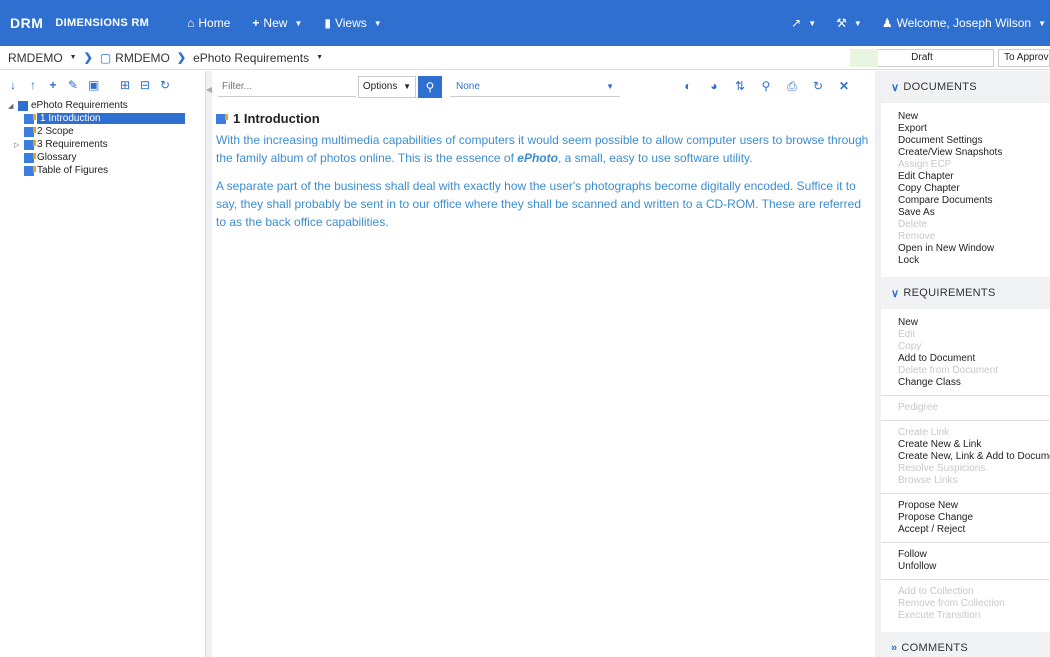  What do you see at coordinates (53, 85) in the screenshot?
I see `add-icon: +` at bounding box center [53, 85].